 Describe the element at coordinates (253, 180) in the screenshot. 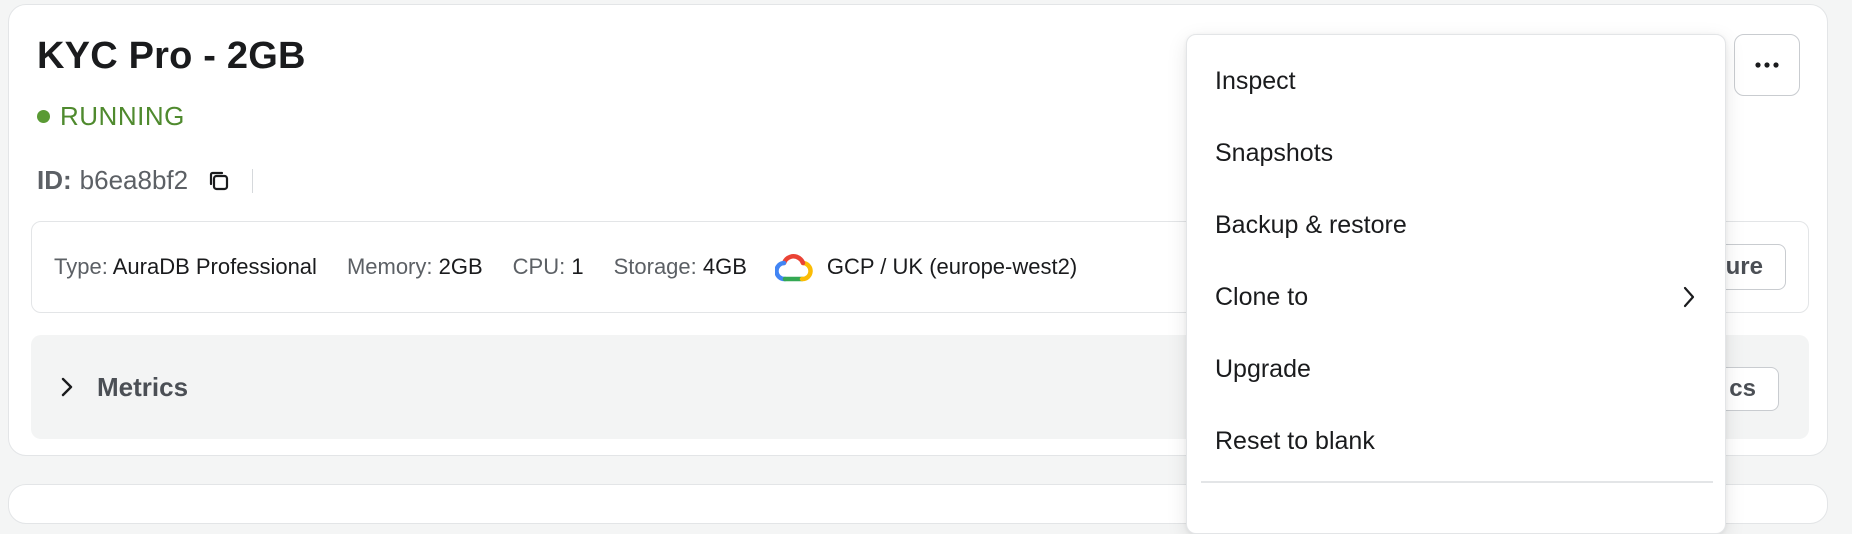

I see `divider` at that location.